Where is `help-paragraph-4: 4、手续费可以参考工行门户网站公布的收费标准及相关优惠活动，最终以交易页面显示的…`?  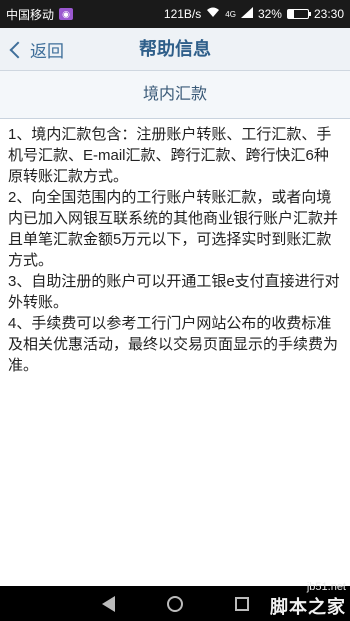
help-paragraph-4: 4、手续费可以参考工行门户网站公布的收费标准及相关优惠活动，最终以交易页面显示的… is located at coordinates (173, 344).